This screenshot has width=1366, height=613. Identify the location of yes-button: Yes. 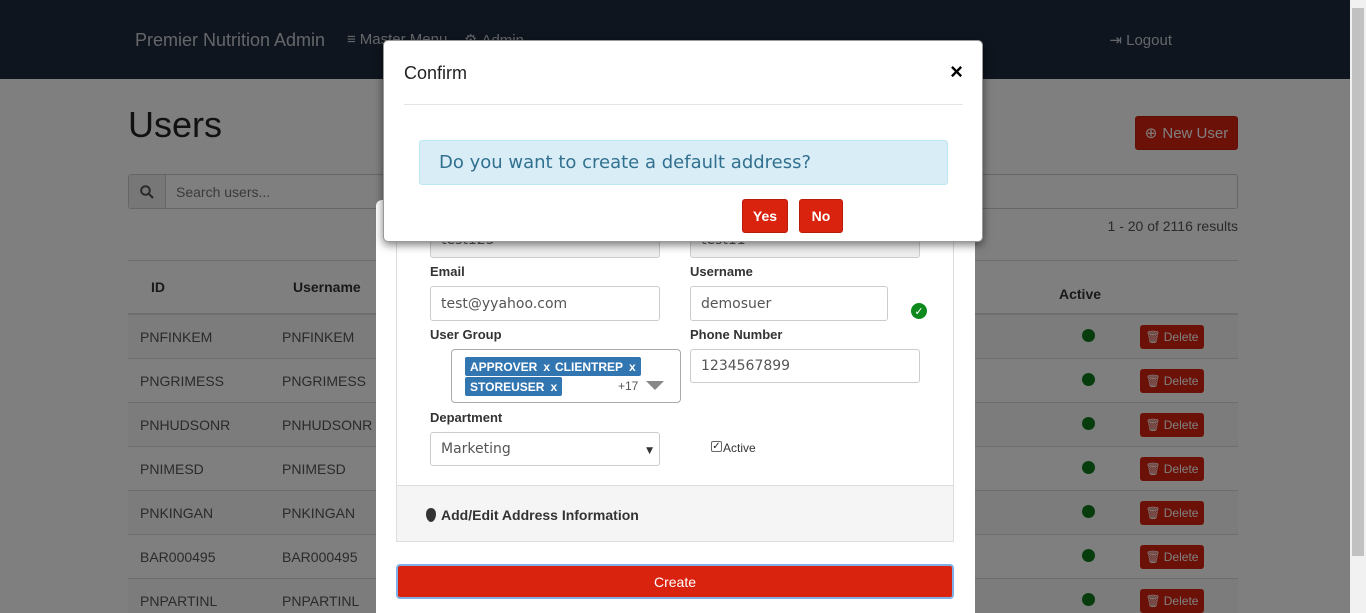
(765, 216).